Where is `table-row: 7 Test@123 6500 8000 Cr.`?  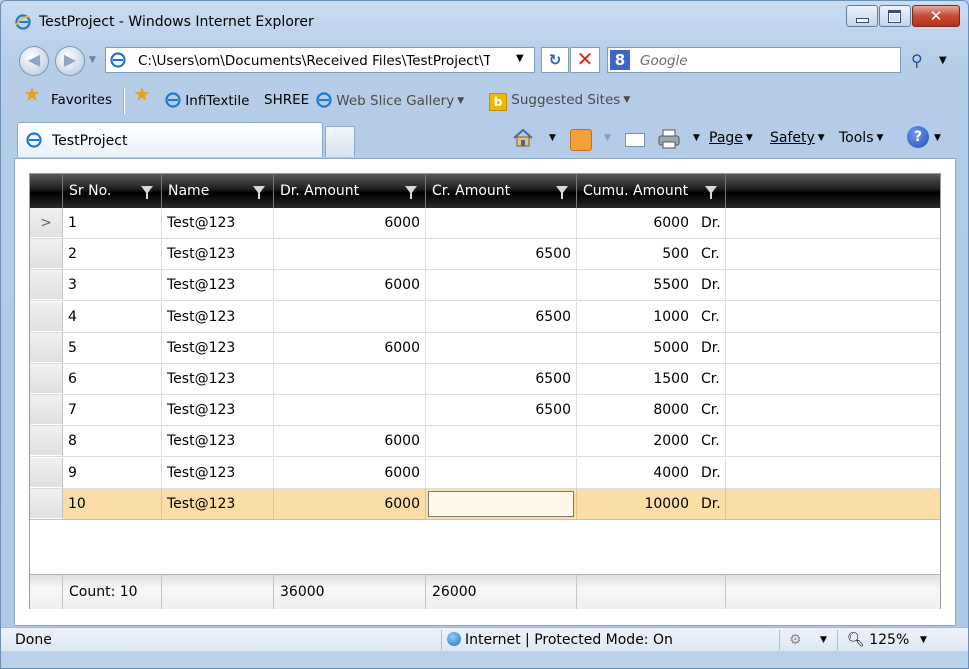
table-row: 7 Test@123 6500 8000 Cr. is located at coordinates (485, 411).